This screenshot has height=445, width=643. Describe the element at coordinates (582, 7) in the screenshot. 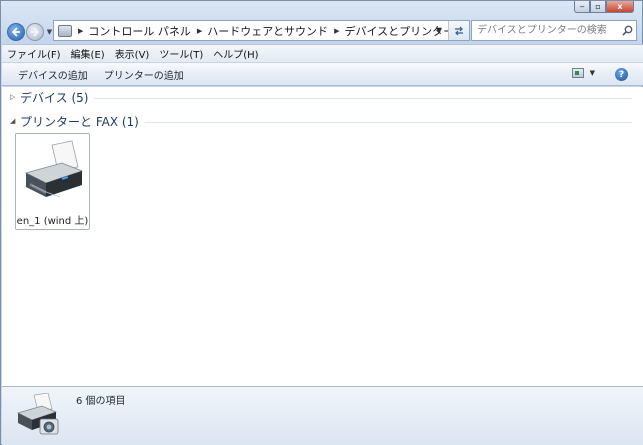

I see `minimize-button: ‒` at that location.